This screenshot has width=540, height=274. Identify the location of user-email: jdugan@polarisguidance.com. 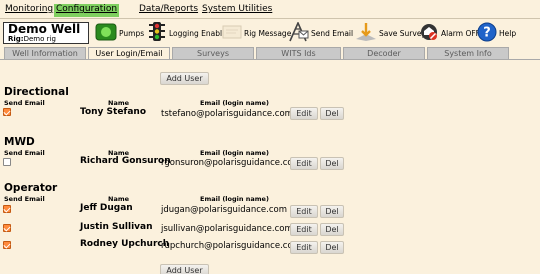
(224, 210).